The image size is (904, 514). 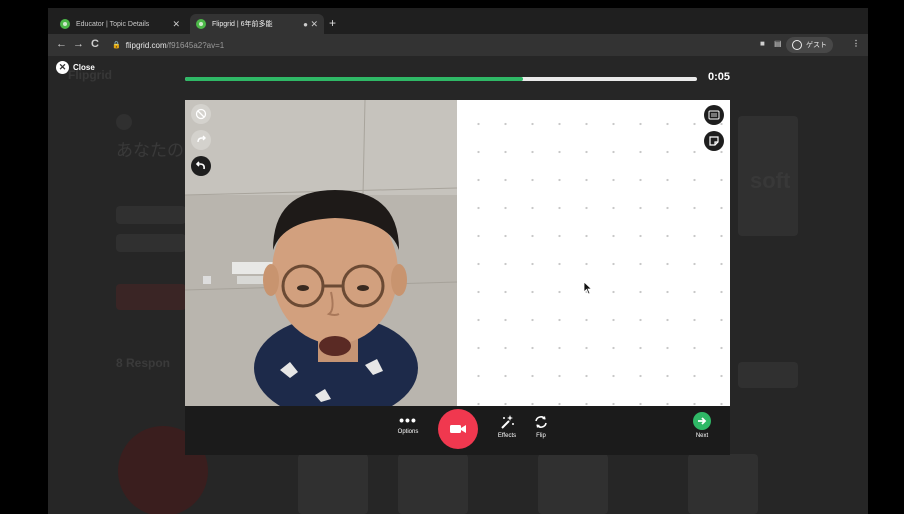 I want to click on arrow-right-icon, so click(x=702, y=421).